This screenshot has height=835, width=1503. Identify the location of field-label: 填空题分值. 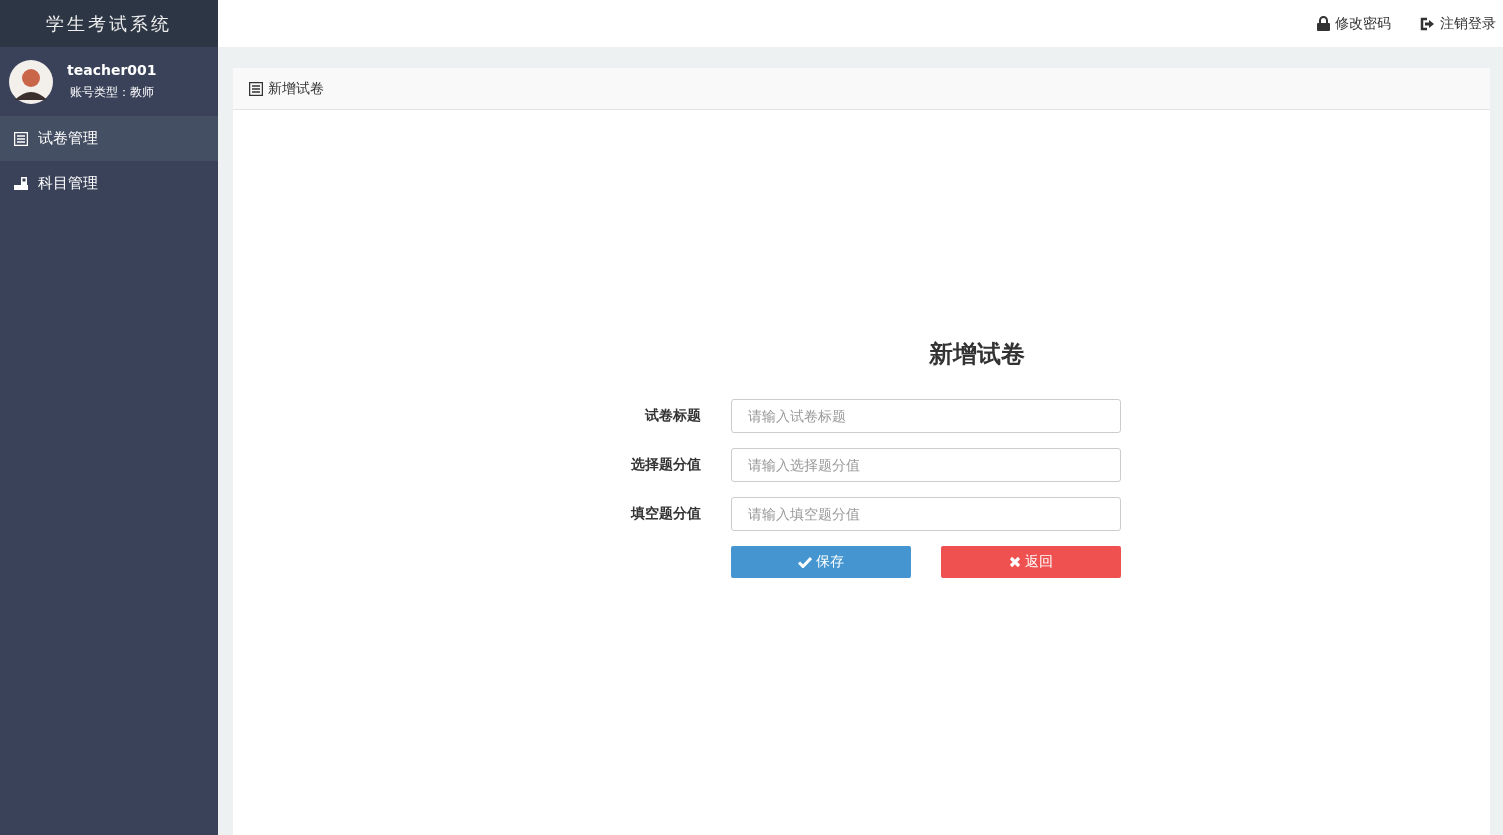
(665, 514).